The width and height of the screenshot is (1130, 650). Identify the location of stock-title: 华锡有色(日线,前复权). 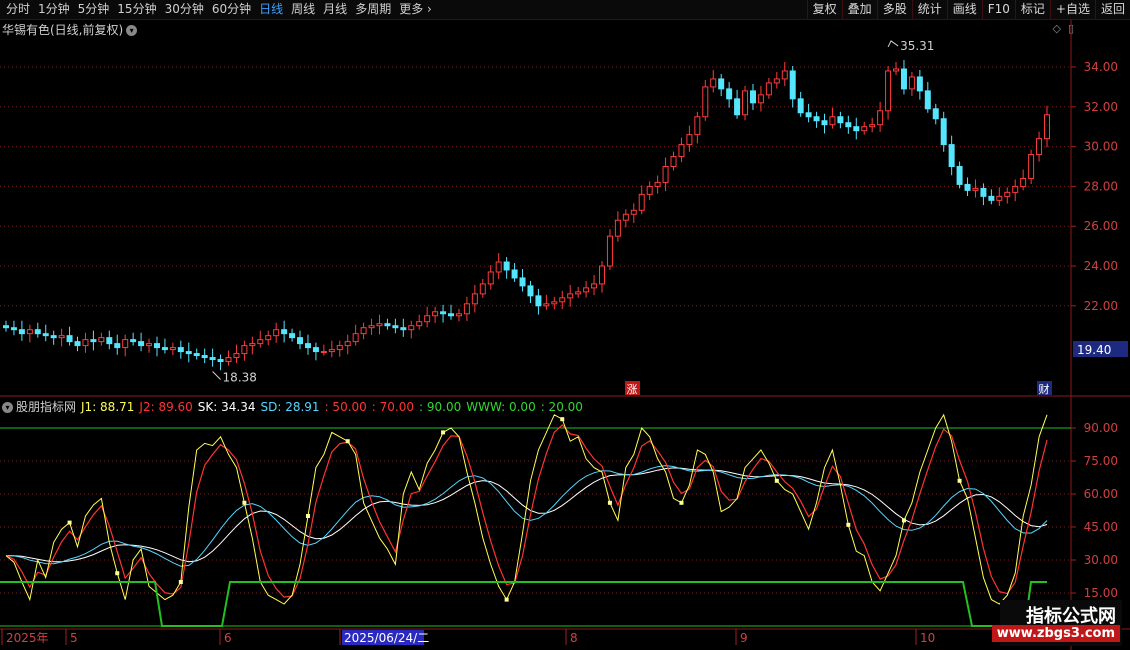
(63, 30).